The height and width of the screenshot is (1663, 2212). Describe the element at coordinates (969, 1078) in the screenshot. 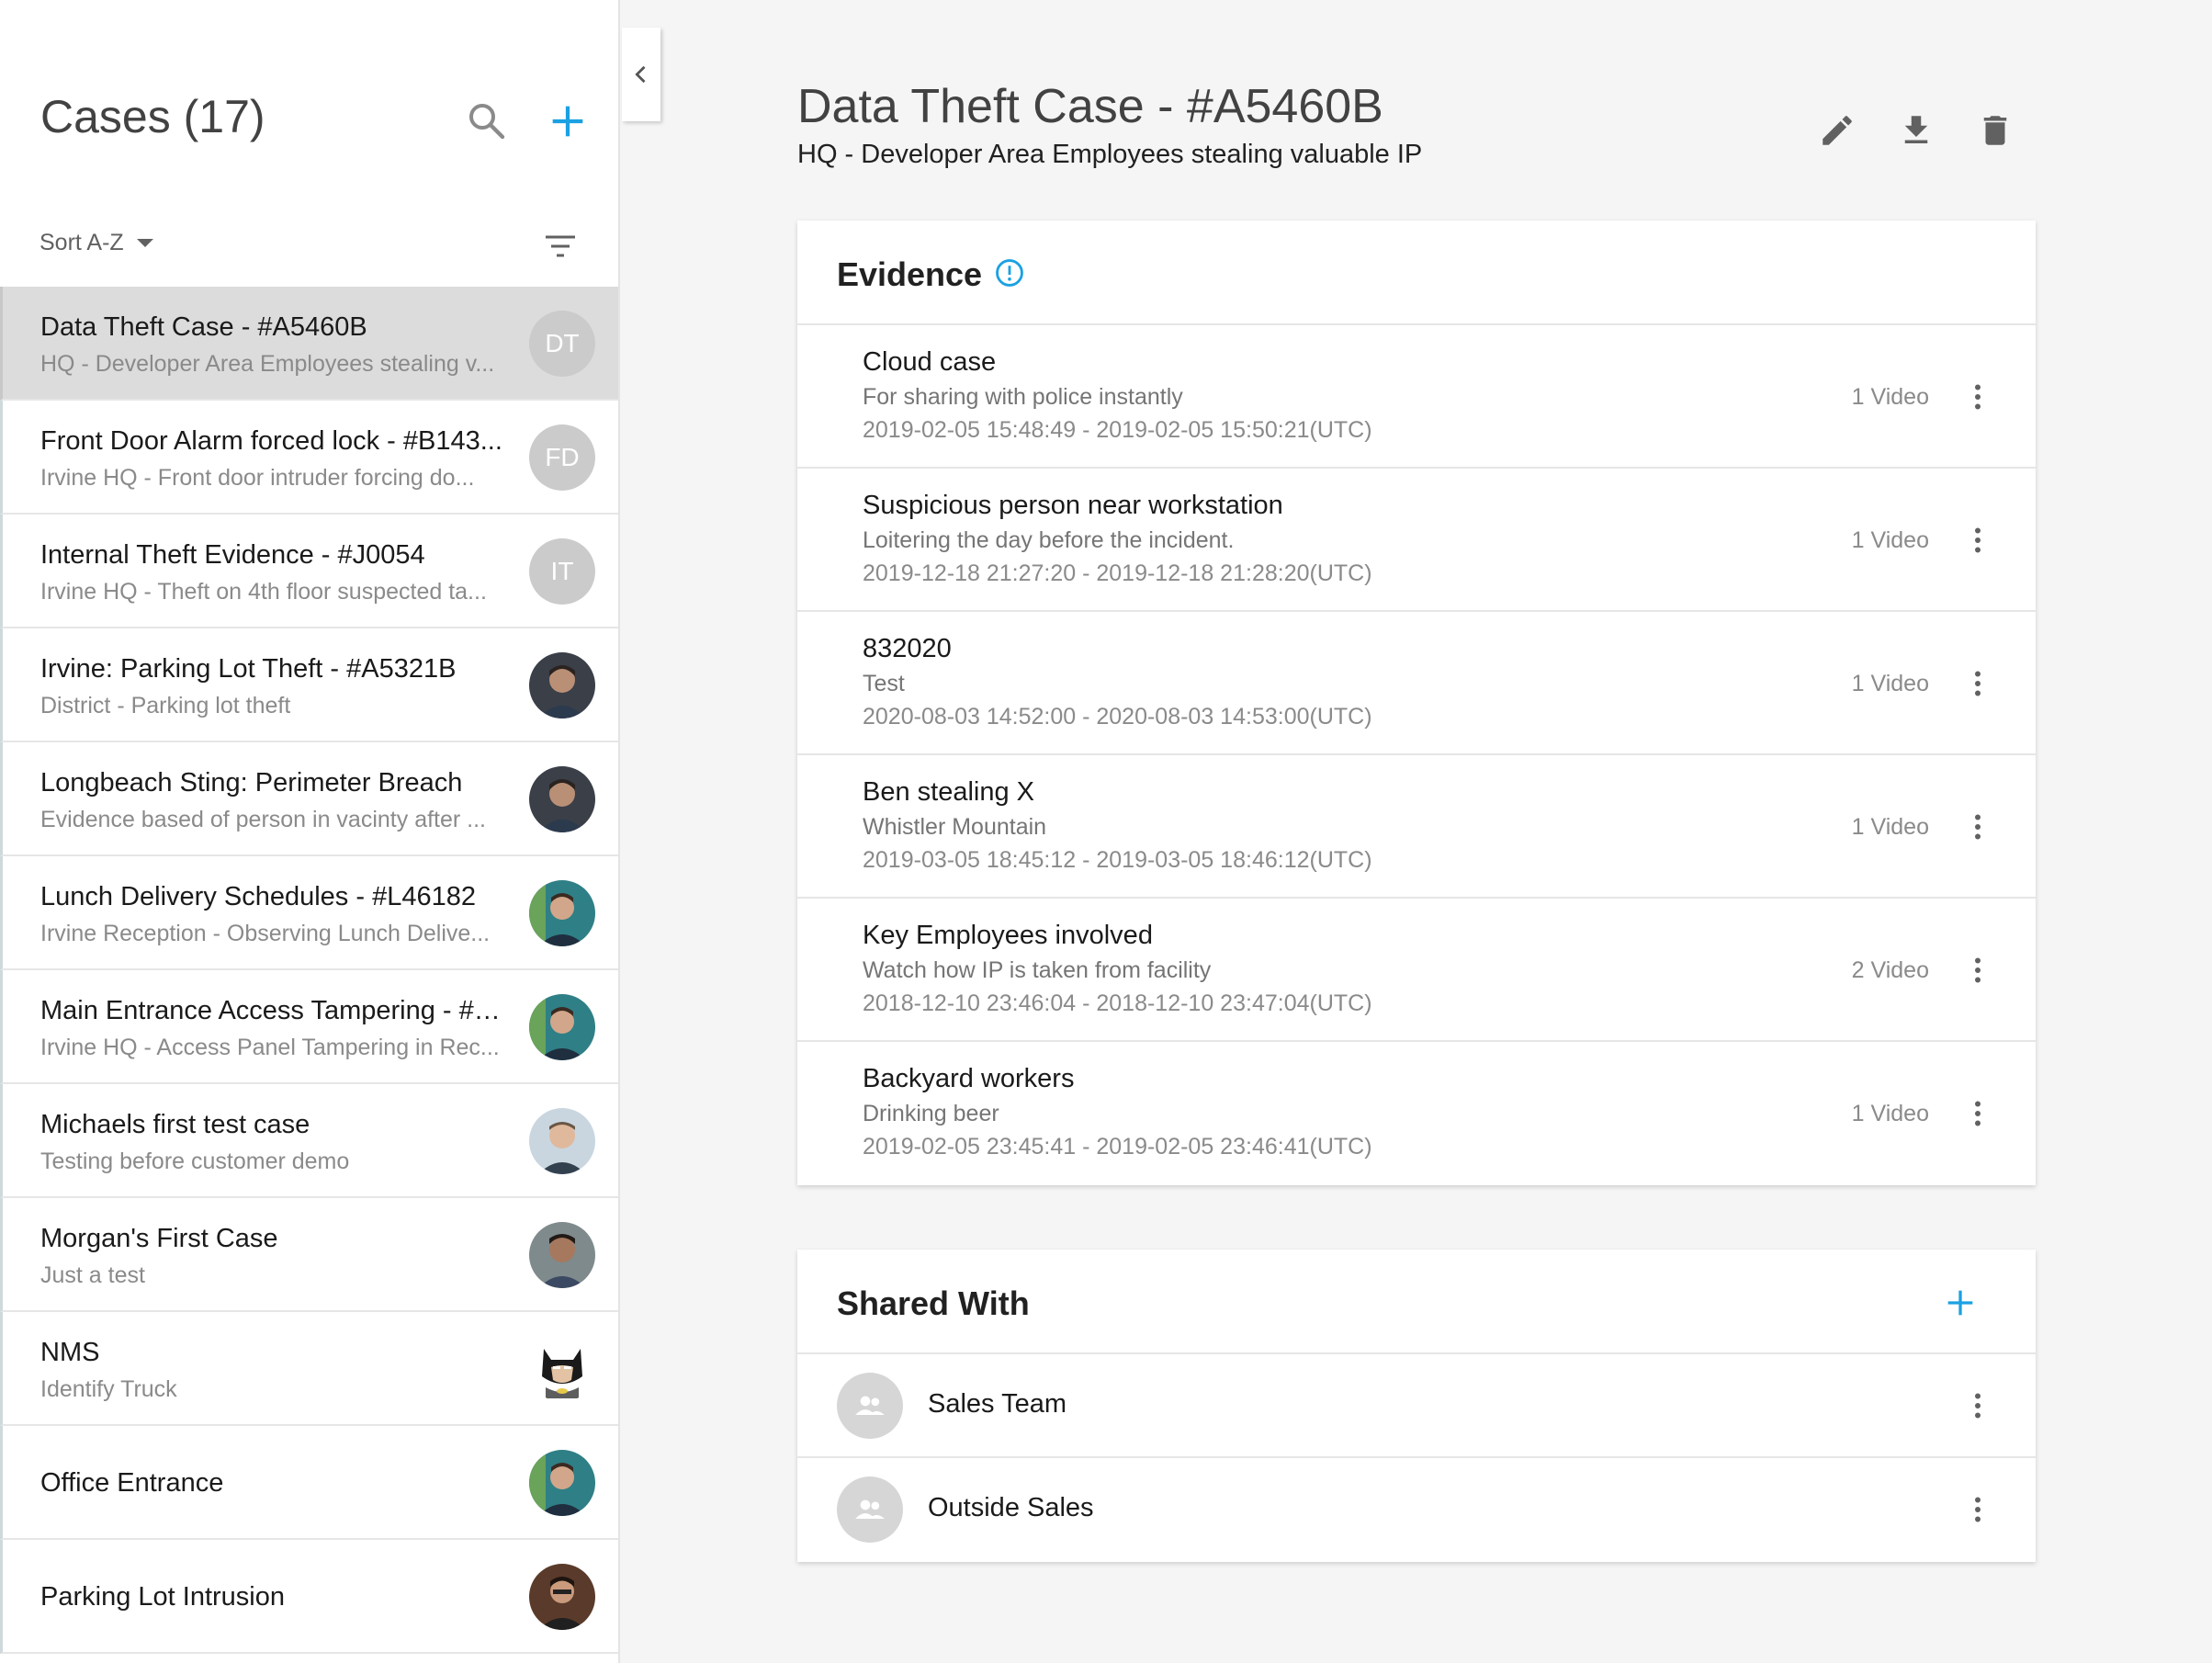

I see `evidence-title: Backyard workers` at that location.